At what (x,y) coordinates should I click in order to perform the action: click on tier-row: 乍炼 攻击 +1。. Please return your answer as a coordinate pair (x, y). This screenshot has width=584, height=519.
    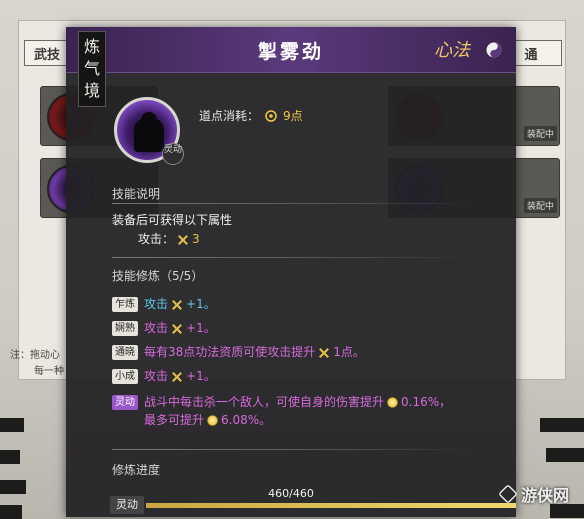
    Looking at the image, I should click on (164, 304).